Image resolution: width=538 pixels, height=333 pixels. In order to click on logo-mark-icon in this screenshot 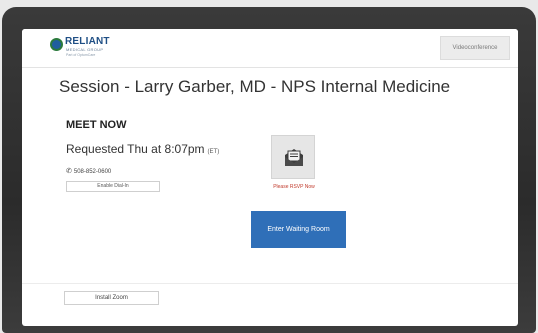, I will do `click(56, 44)`.